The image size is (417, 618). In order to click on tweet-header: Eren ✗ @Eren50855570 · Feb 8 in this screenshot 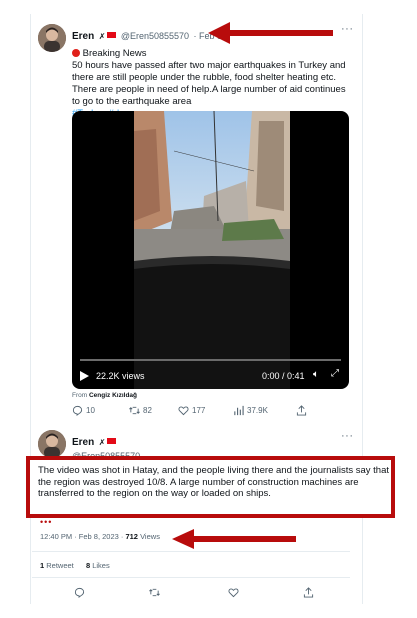, I will do `click(147, 35)`.